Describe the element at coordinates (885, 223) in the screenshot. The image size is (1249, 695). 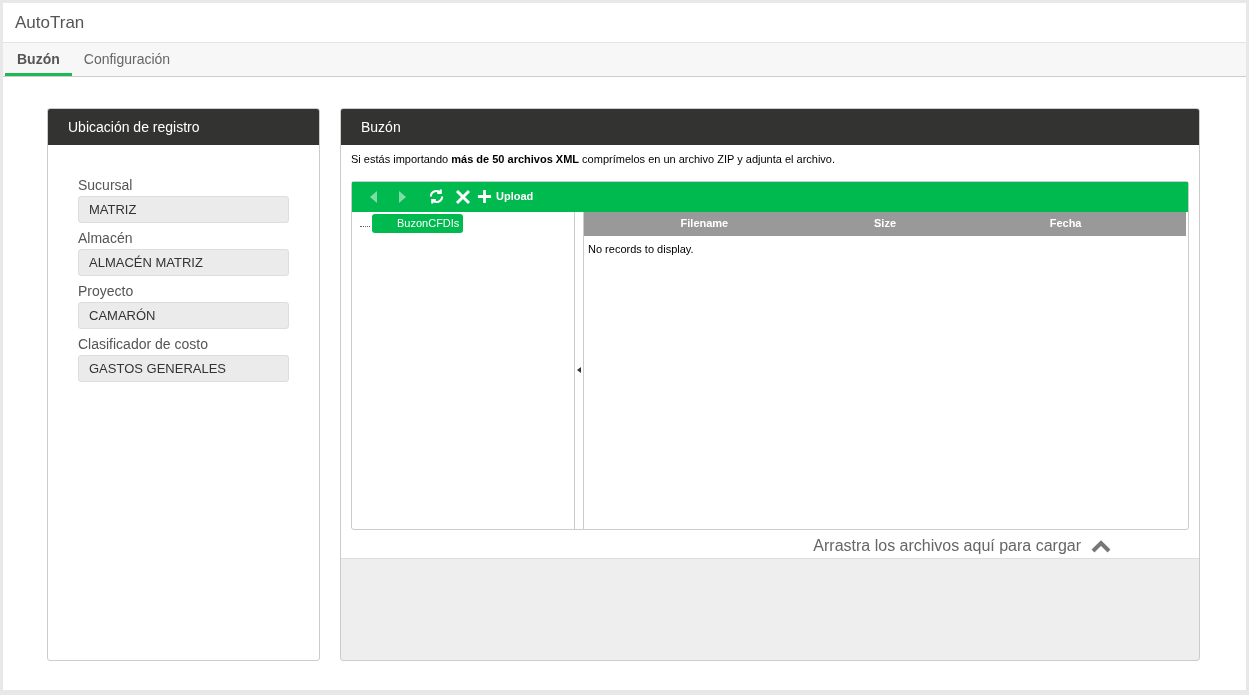
I see `column-header: Size` at that location.